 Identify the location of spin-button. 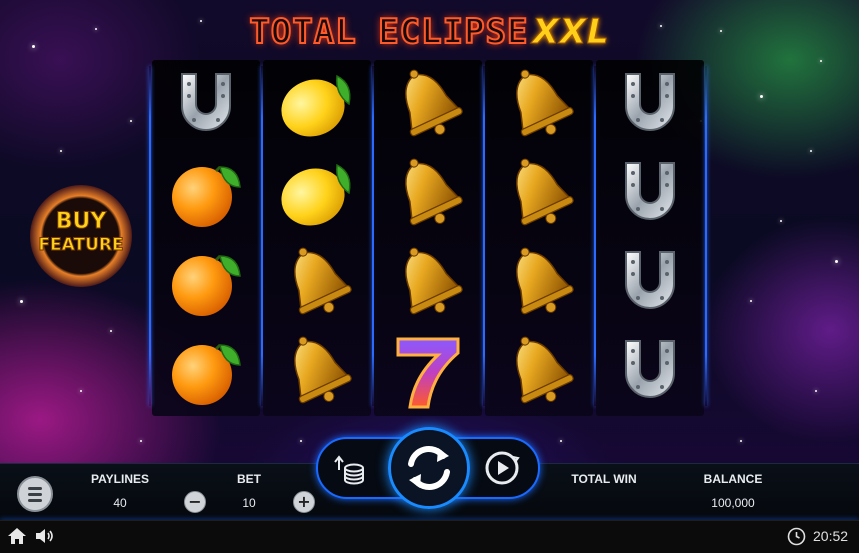
(429, 468).